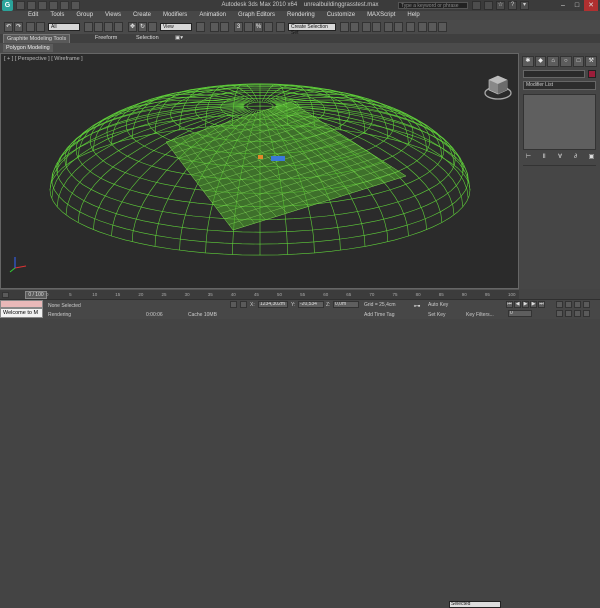 This screenshot has height=608, width=600. What do you see at coordinates (36, 295) in the screenshot?
I see `time-slider-handle: 0 / 100` at bounding box center [36, 295].